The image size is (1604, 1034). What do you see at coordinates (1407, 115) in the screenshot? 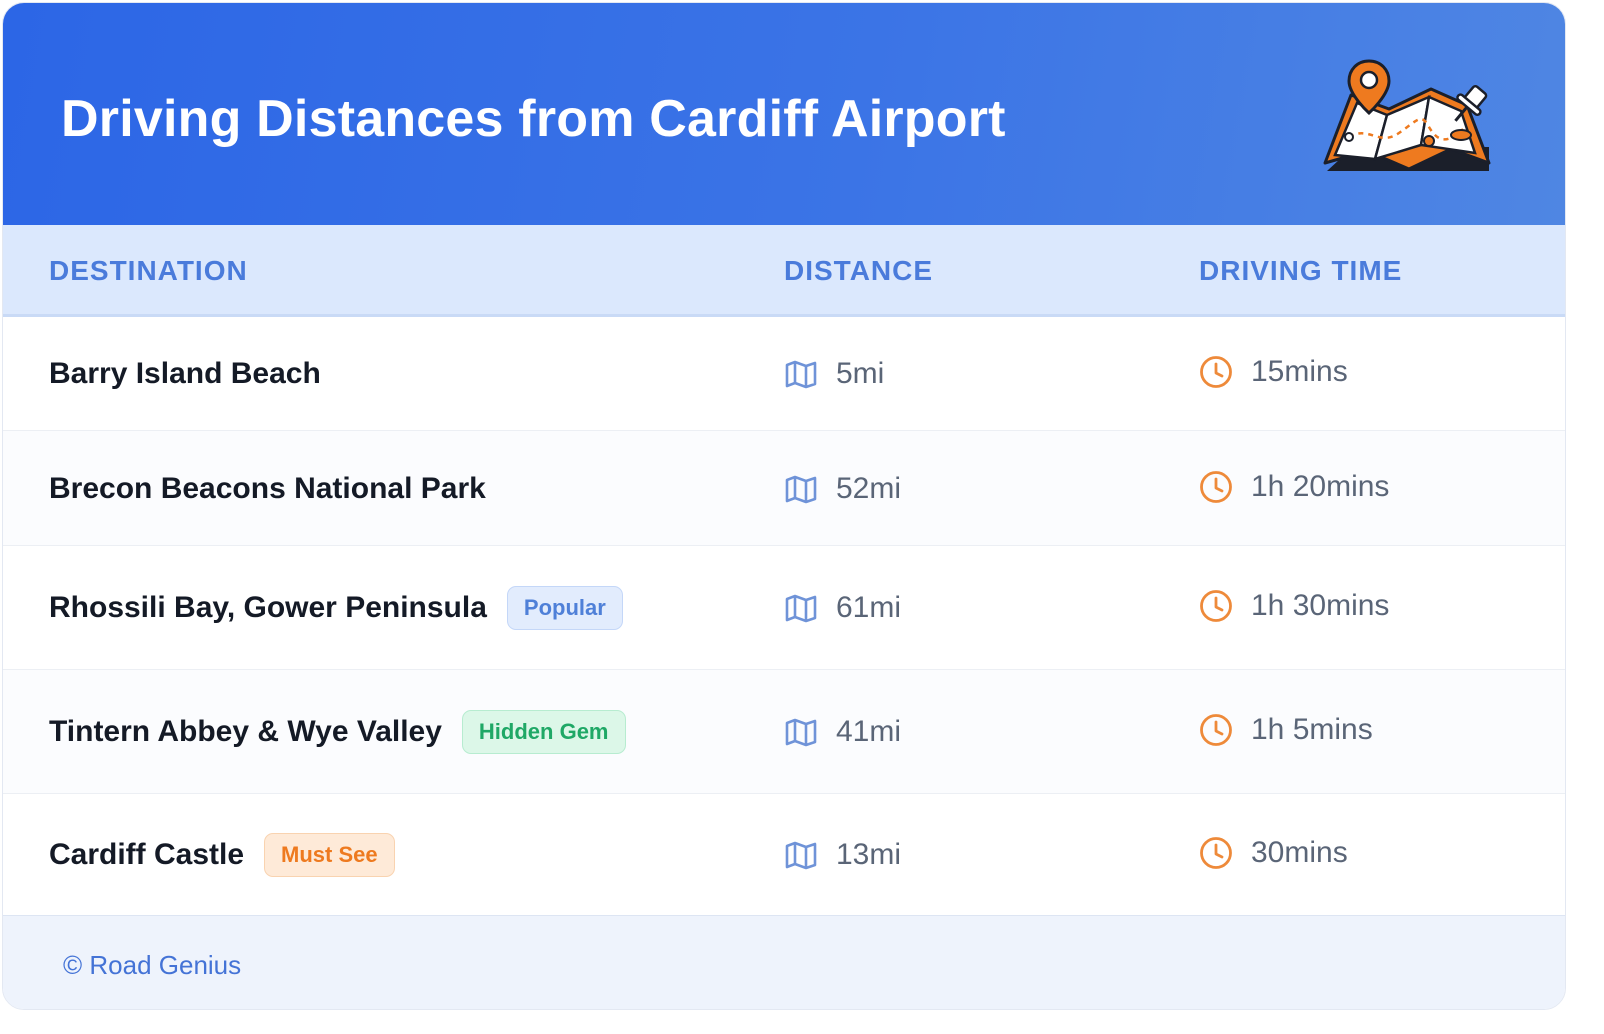
I see `map-with-pin-illustration` at bounding box center [1407, 115].